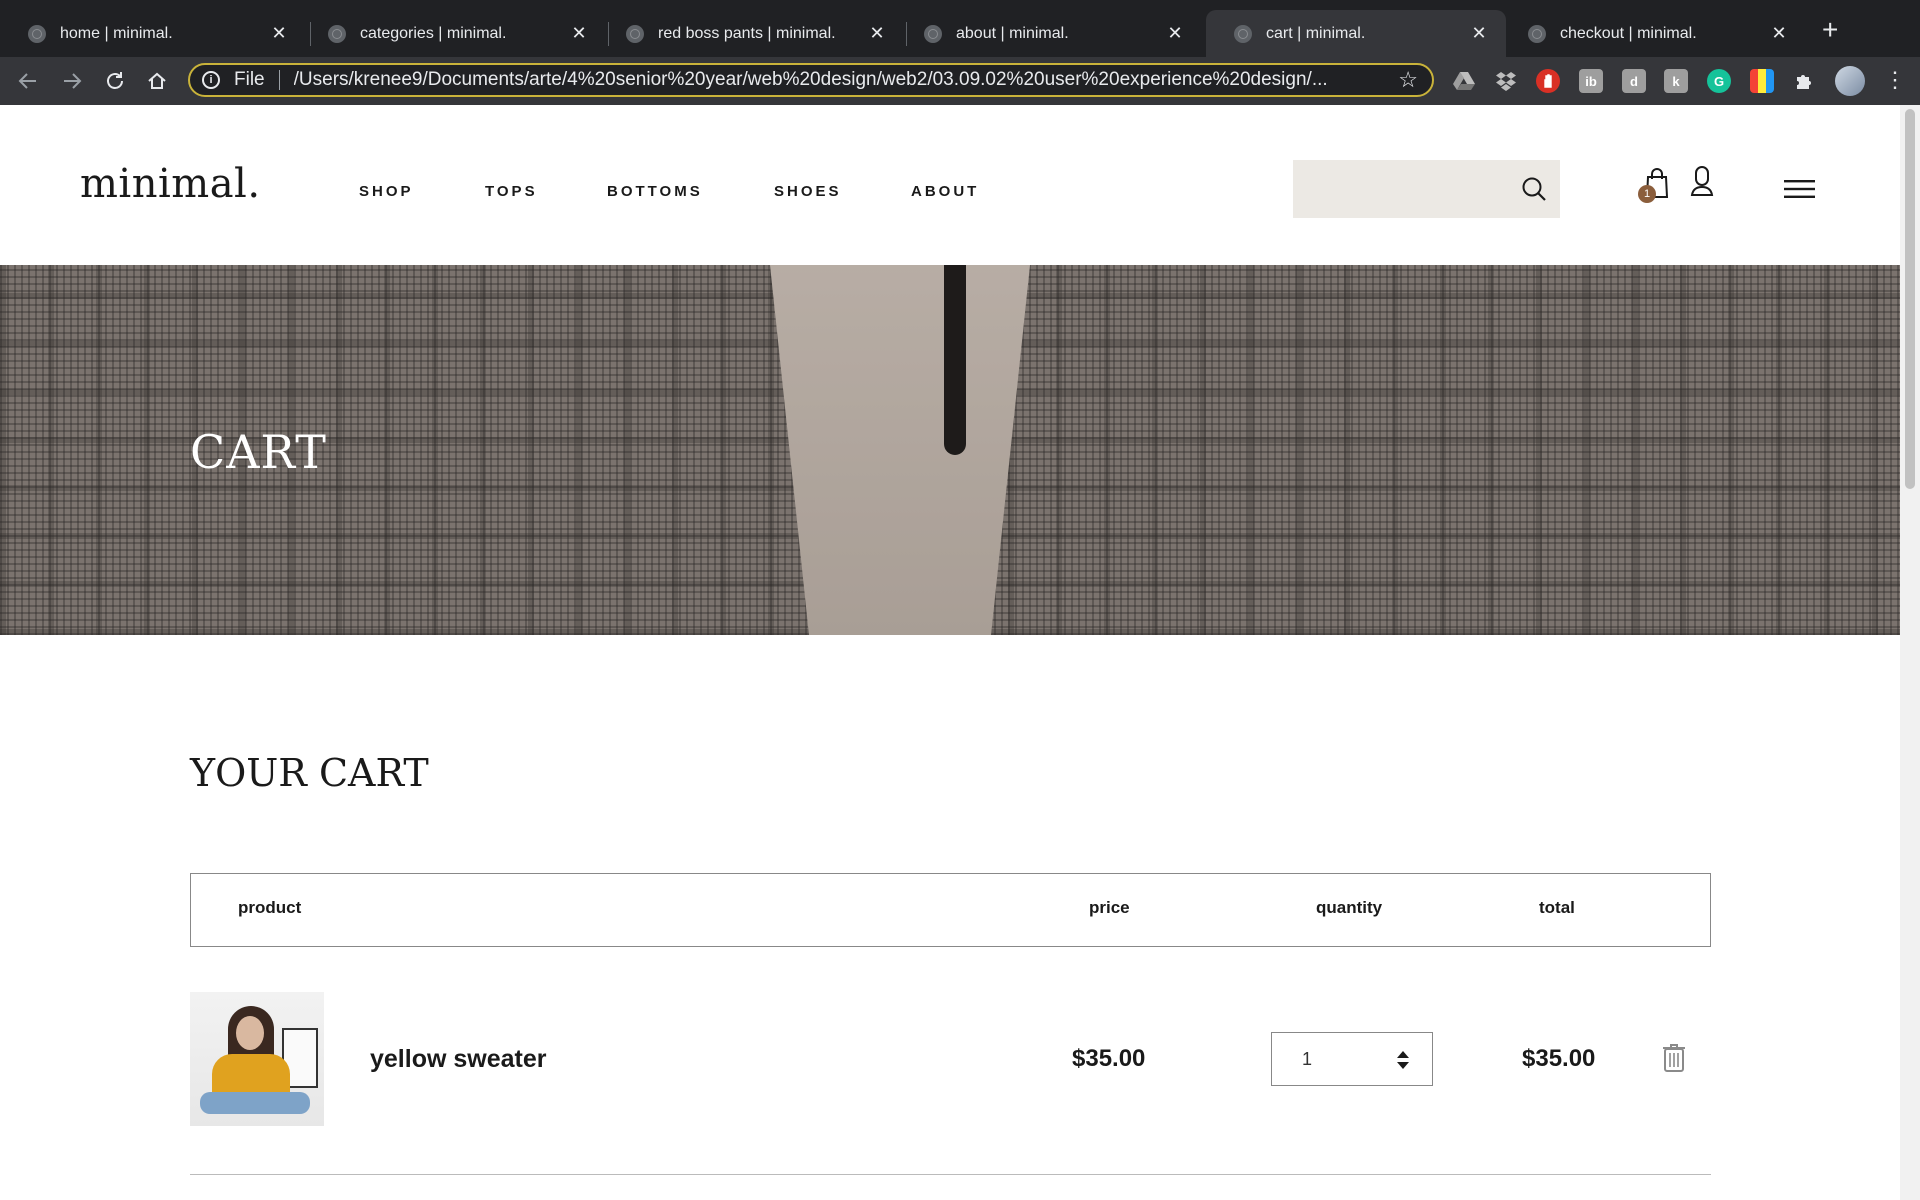 The height and width of the screenshot is (1200, 1920). I want to click on d-extension-icon: d, so click(1634, 81).